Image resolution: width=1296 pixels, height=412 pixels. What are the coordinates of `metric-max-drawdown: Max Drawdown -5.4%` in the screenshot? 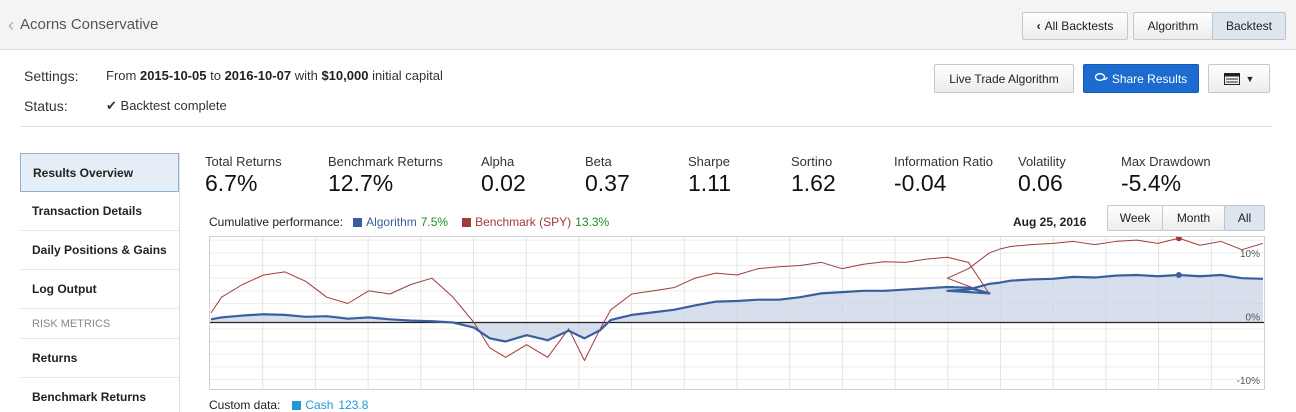 It's located at (1166, 175).